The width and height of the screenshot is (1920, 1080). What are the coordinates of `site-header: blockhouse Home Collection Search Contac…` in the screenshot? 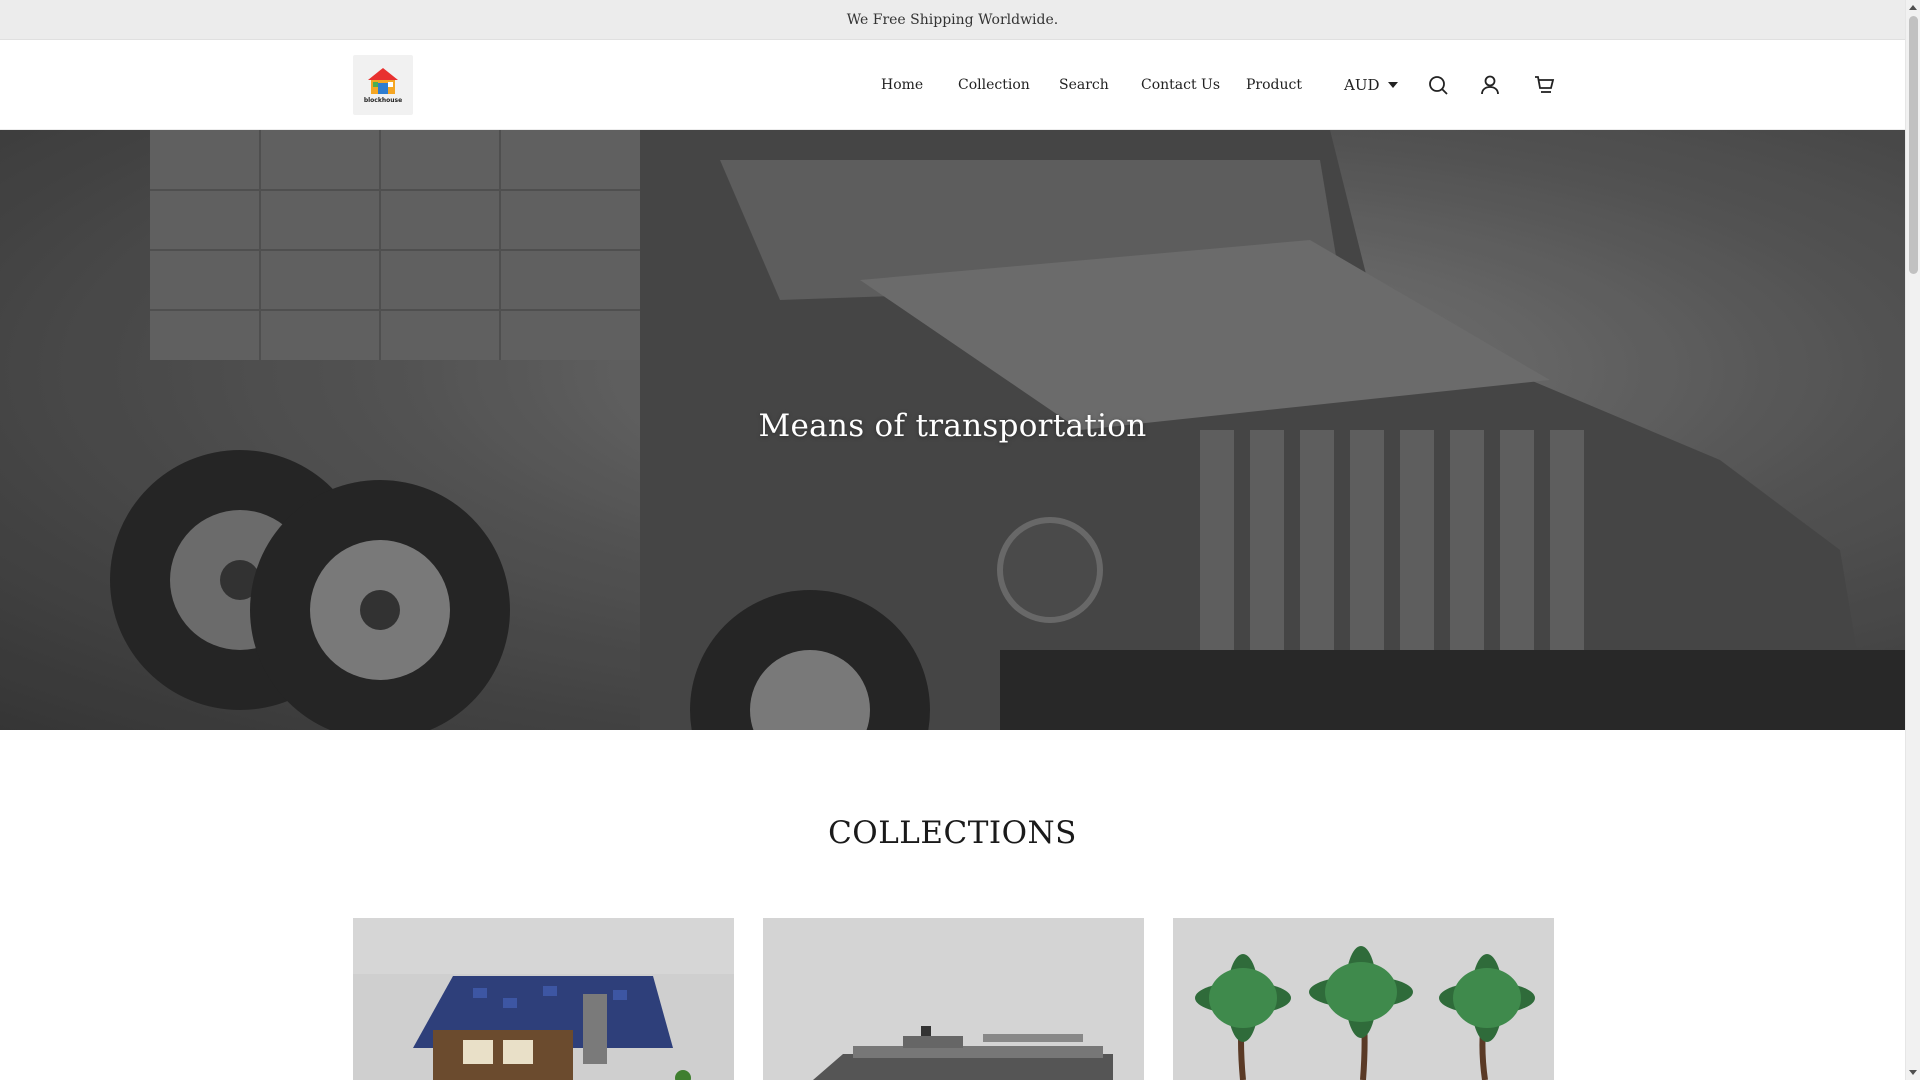 It's located at (952, 85).